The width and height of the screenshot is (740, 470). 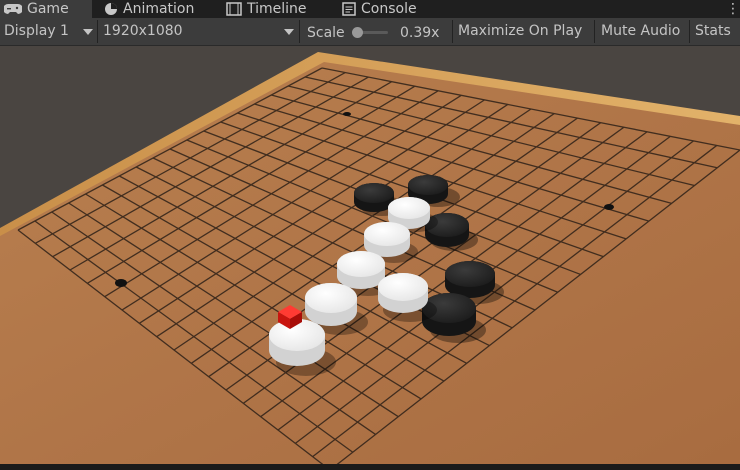 I want to click on status-bar, so click(x=370, y=467).